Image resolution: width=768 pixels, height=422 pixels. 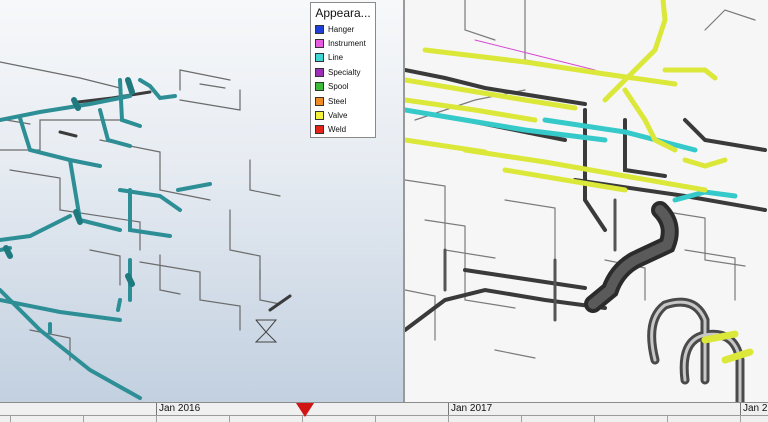 What do you see at coordinates (753, 409) in the screenshot?
I see `timeline-year-next: Jan 2` at bounding box center [753, 409].